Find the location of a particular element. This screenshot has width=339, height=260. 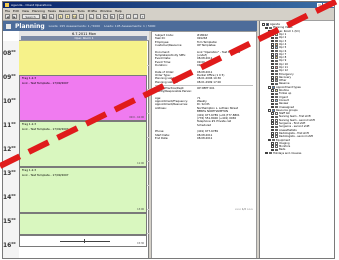

filter-icon: ▽ is located at coordinates (121, 16).